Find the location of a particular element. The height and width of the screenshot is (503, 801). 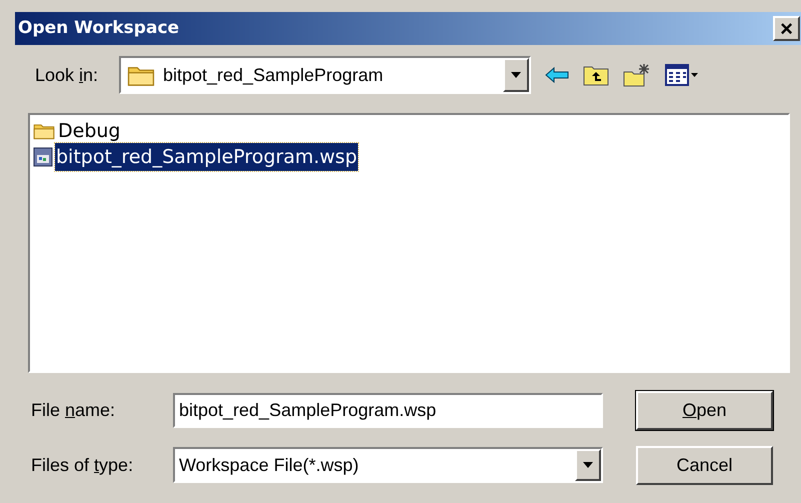

up-folder-icon is located at coordinates (596, 75).